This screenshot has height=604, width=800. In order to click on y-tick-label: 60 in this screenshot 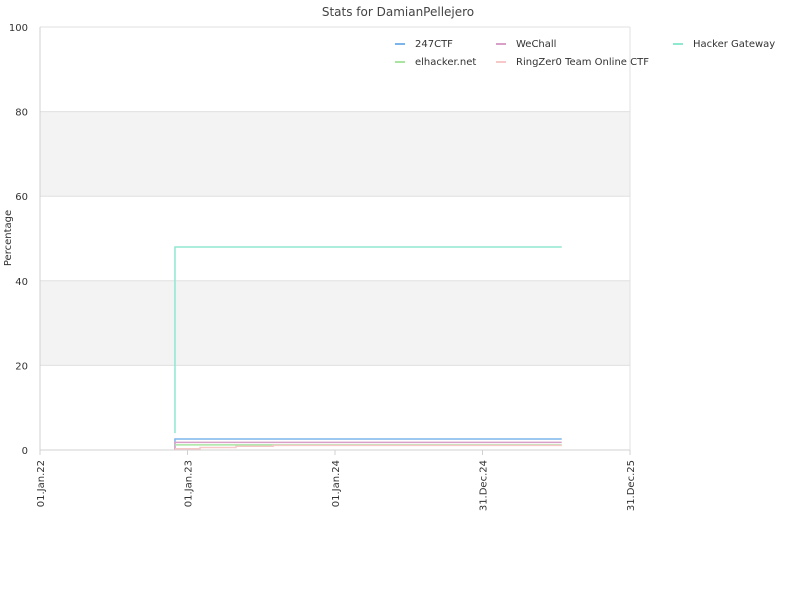, I will do `click(21, 197)`.